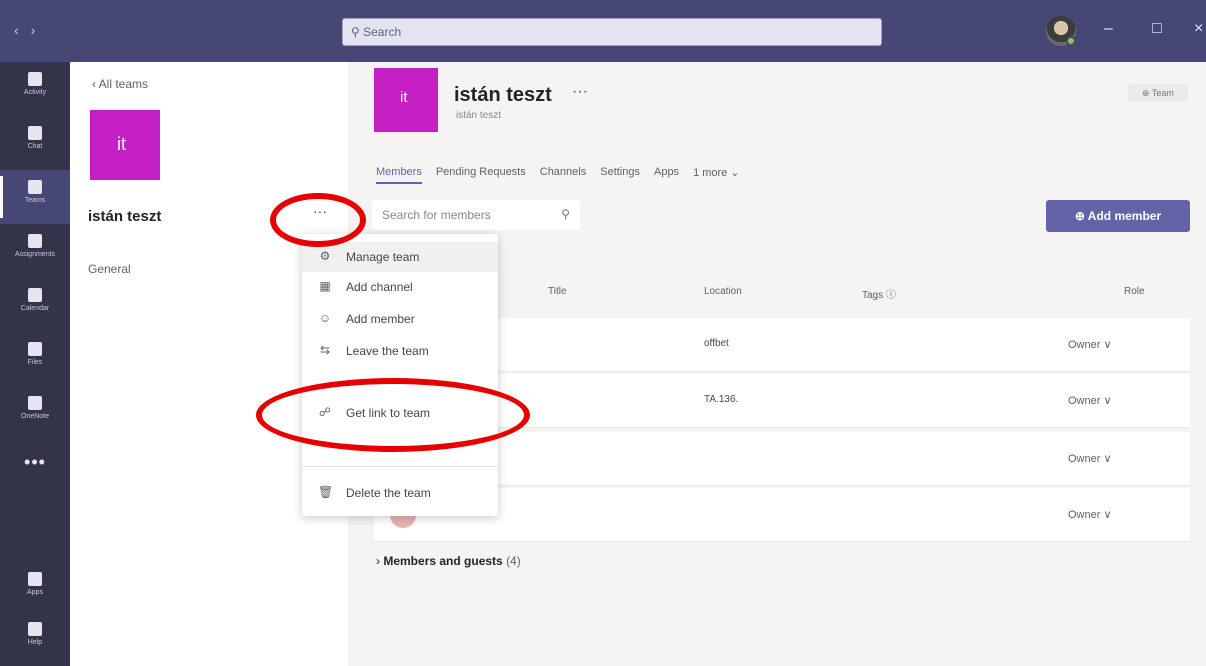 The image size is (1206, 666). Describe the element at coordinates (716, 175) in the screenshot. I see `tab-more: 1 more ⌄` at that location.